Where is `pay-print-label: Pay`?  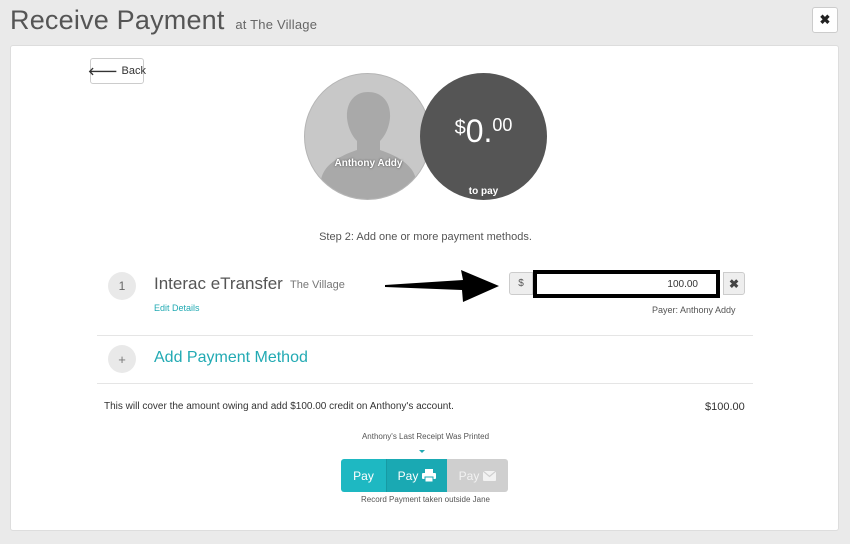 pay-print-label: Pay is located at coordinates (408, 475).